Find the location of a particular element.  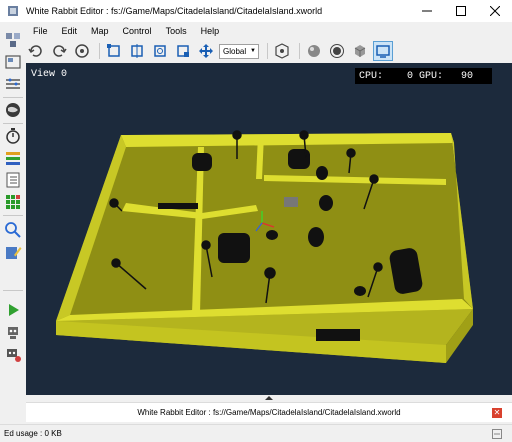

viewport-icon is located at coordinates (383, 51).